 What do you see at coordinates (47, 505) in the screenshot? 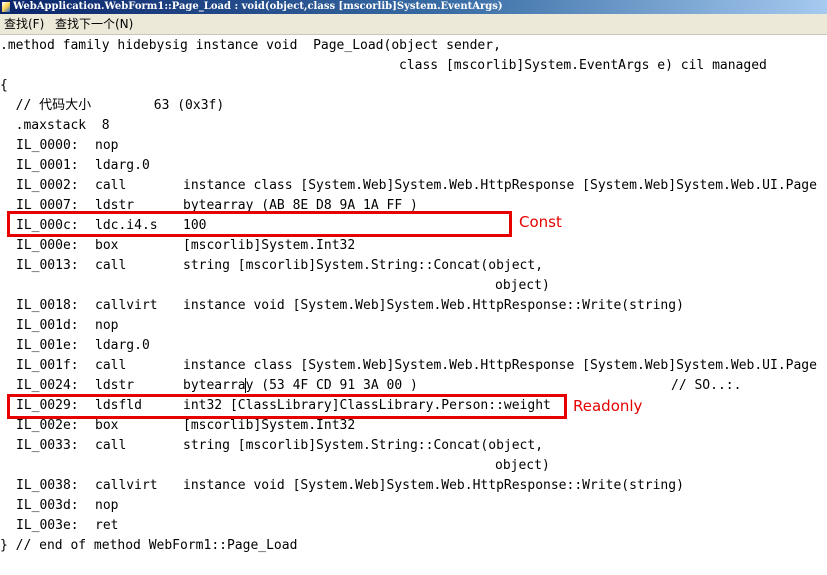
I see `il-offset-label: IL_003d:` at bounding box center [47, 505].